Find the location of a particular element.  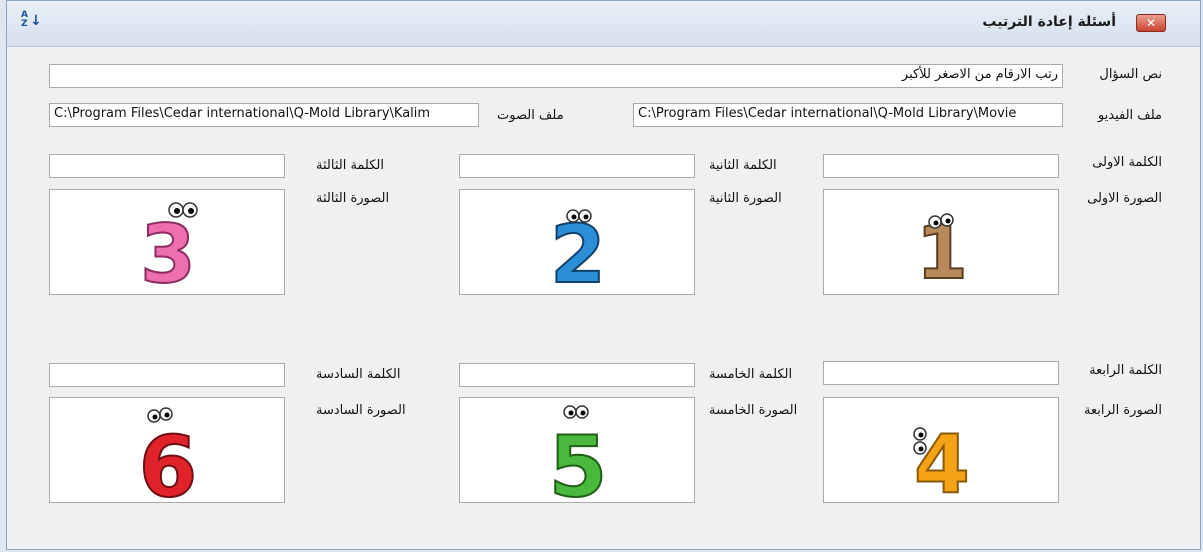

word-1-label: الكلمة الاولى is located at coordinates (1127, 162).